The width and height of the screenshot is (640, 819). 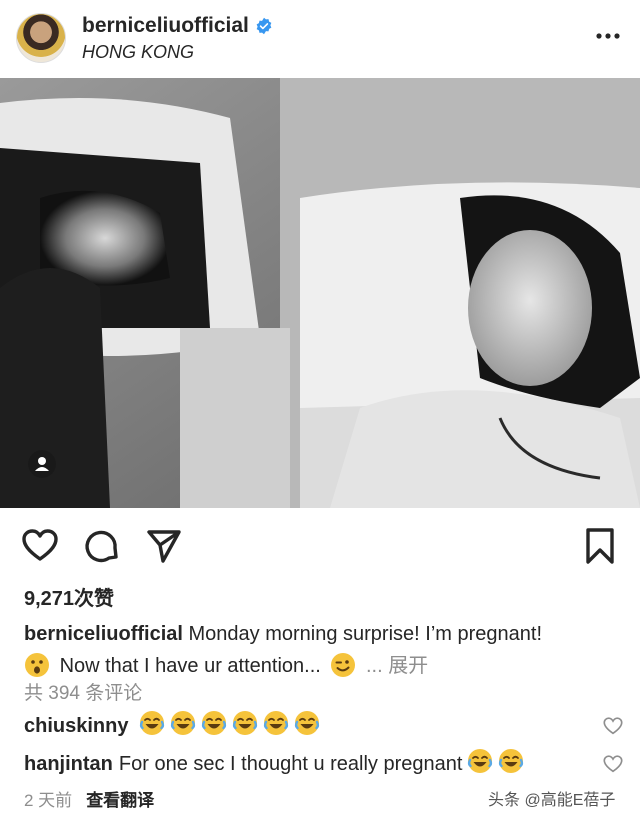 I want to click on comment-row: chiuskinny, so click(x=324, y=726).